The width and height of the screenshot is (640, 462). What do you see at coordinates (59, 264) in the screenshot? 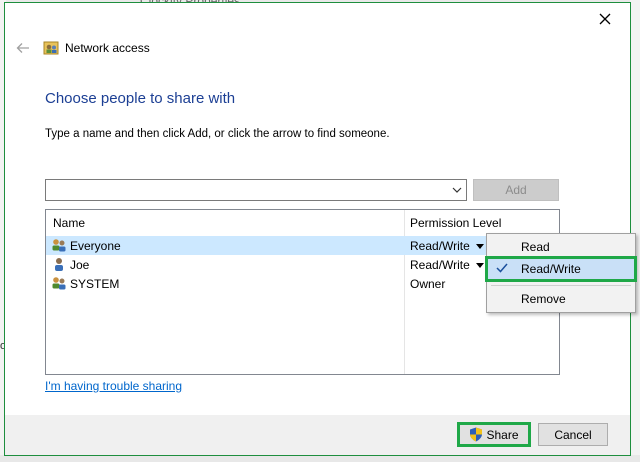
I see `user-icon` at bounding box center [59, 264].